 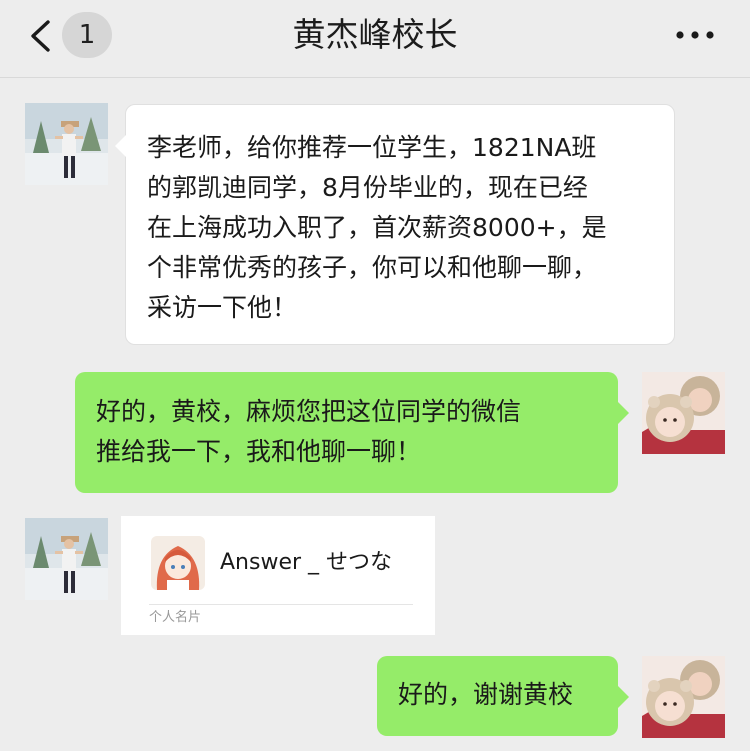 What do you see at coordinates (377, 227) in the screenshot?
I see `message-line: 在上海成功入职了，首次薪资8000+，是` at bounding box center [377, 227].